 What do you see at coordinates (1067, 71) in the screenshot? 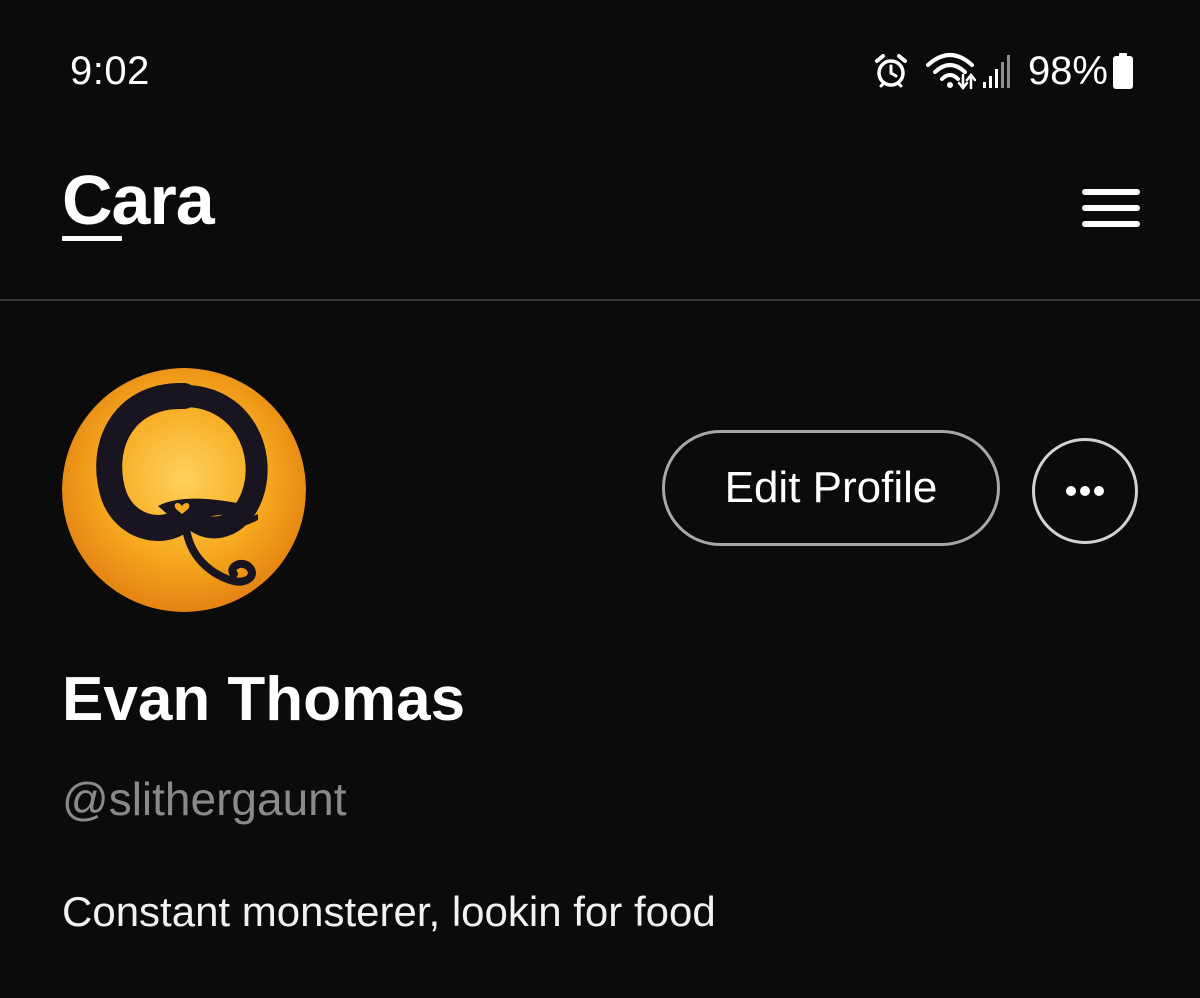
I see `battery-percent: 98%` at bounding box center [1067, 71].